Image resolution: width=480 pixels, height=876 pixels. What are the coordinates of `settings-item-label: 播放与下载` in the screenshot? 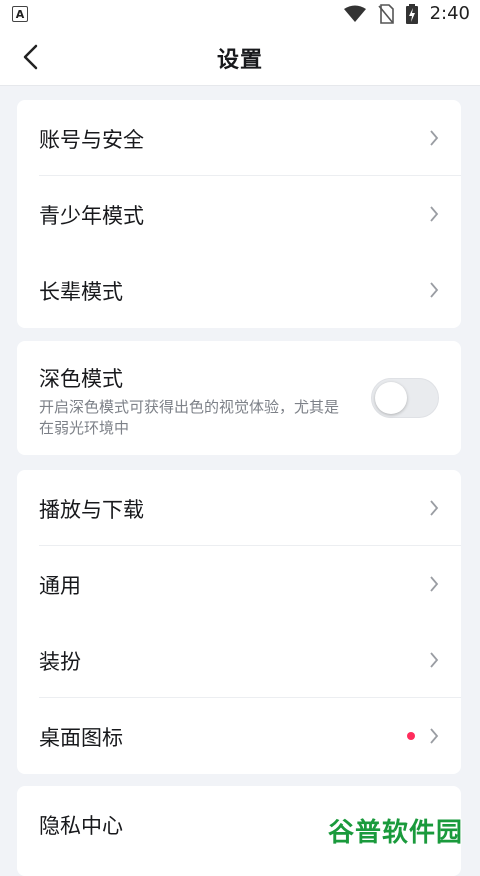 It's located at (91, 510).